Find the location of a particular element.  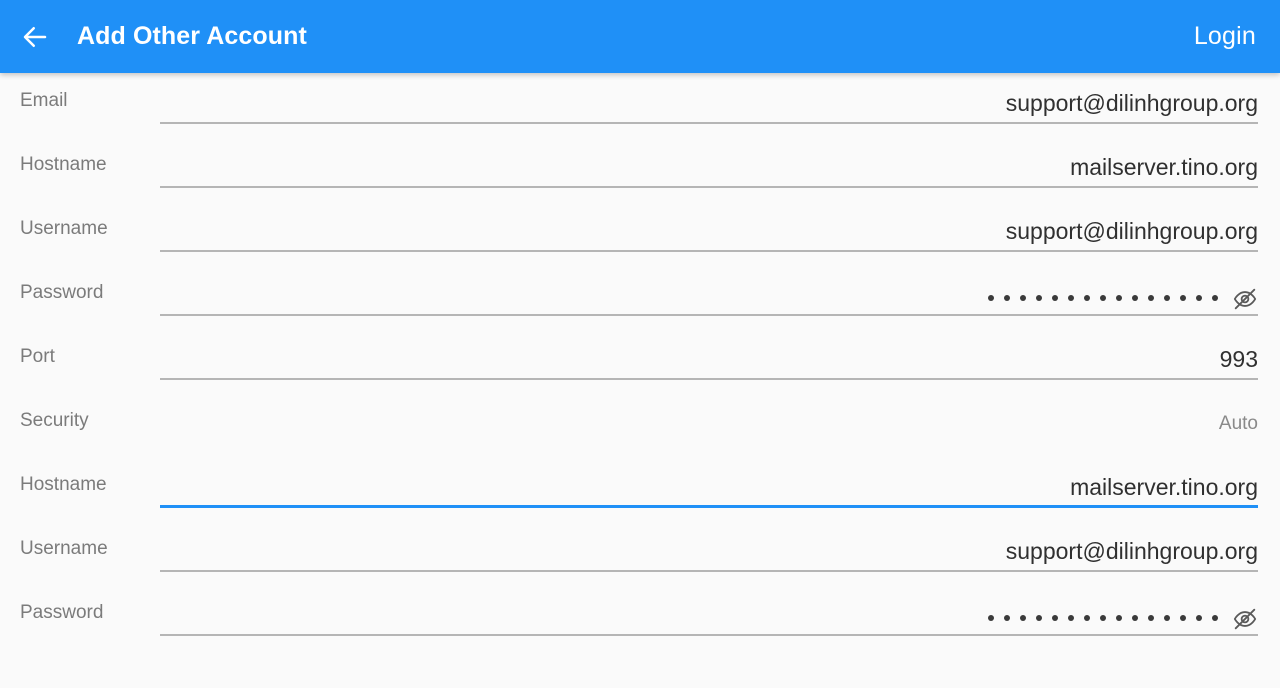

form-row: Port 993 is located at coordinates (640, 361).